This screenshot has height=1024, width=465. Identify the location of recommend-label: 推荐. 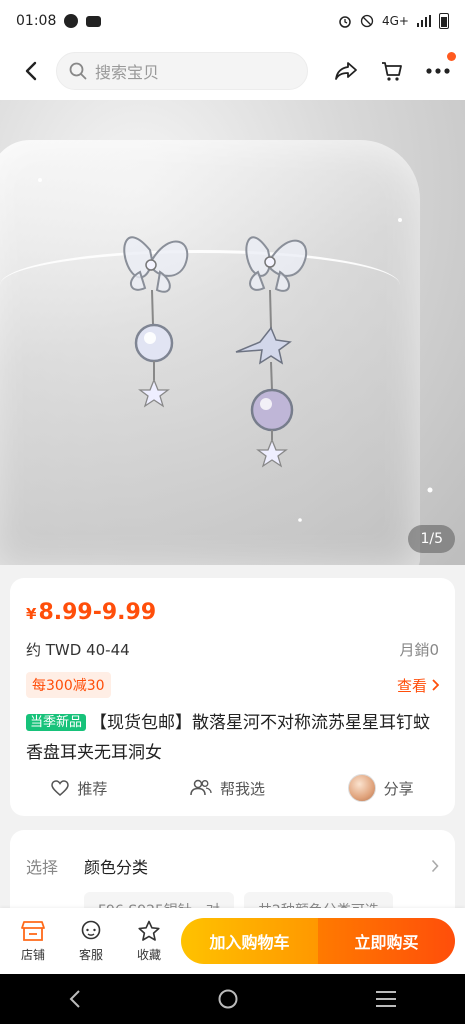
(92, 788).